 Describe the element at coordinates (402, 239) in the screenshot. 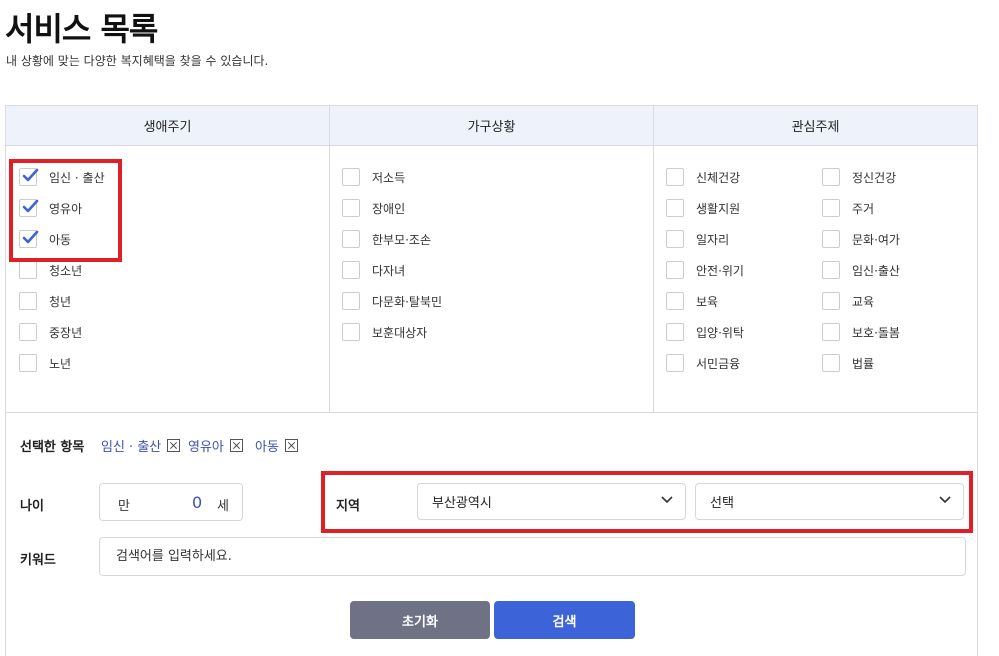

I see `checkbox-label: 한부모·조손` at that location.